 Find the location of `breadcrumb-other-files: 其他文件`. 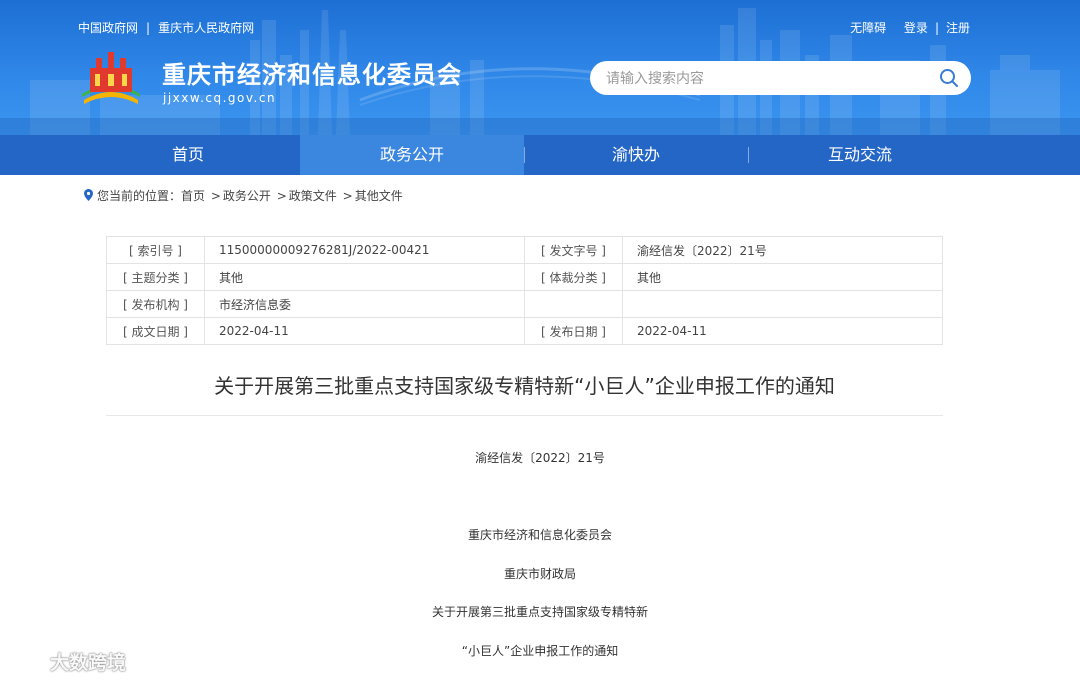

breadcrumb-other-files: 其他文件 is located at coordinates (379, 196).